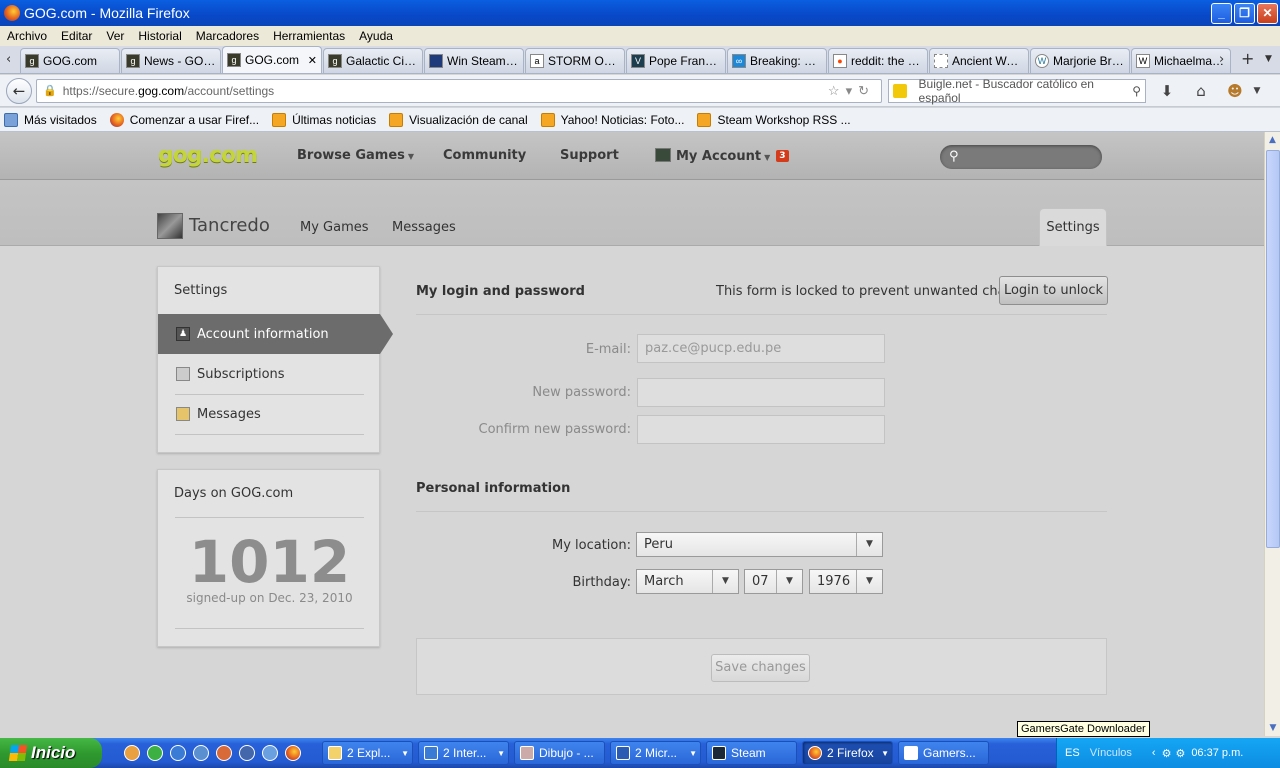 The width and height of the screenshot is (1280, 768). Describe the element at coordinates (293, 753) in the screenshot. I see `firefox-icon` at that location.